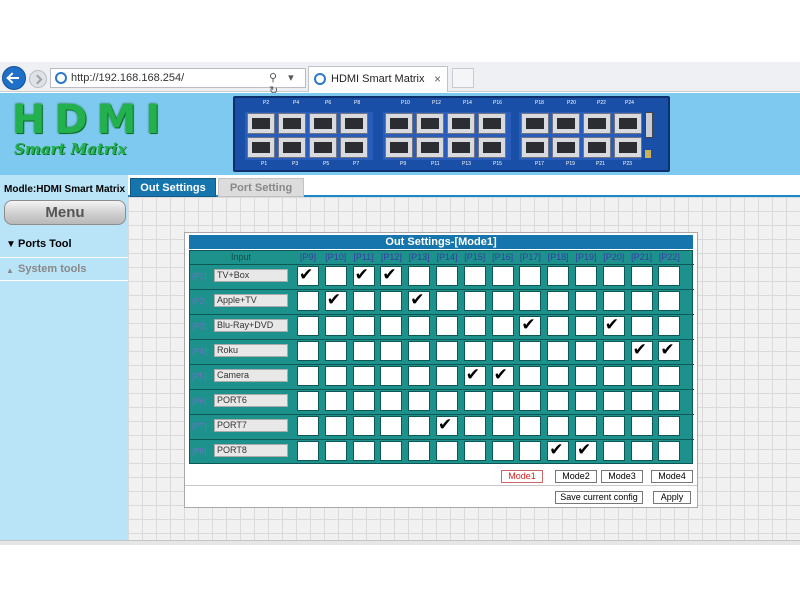  Describe the element at coordinates (64, 245) in the screenshot. I see `sidebar-item-ports-tool: ▼ Ports Tool` at that location.